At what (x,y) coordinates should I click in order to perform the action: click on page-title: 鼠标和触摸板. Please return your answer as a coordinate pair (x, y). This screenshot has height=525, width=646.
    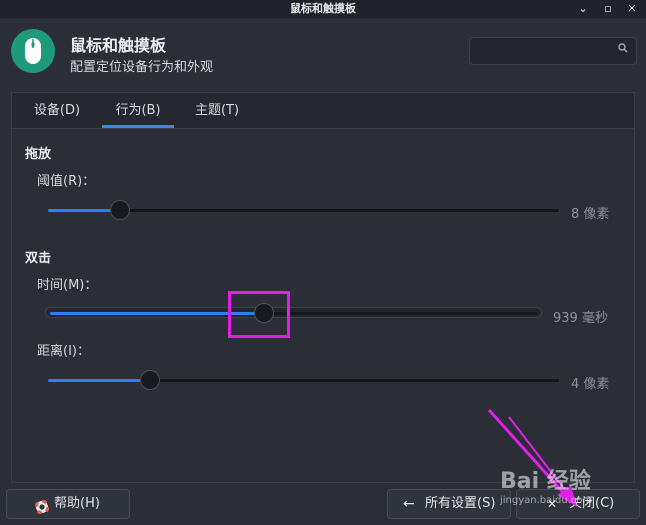
    Looking at the image, I should click on (118, 45).